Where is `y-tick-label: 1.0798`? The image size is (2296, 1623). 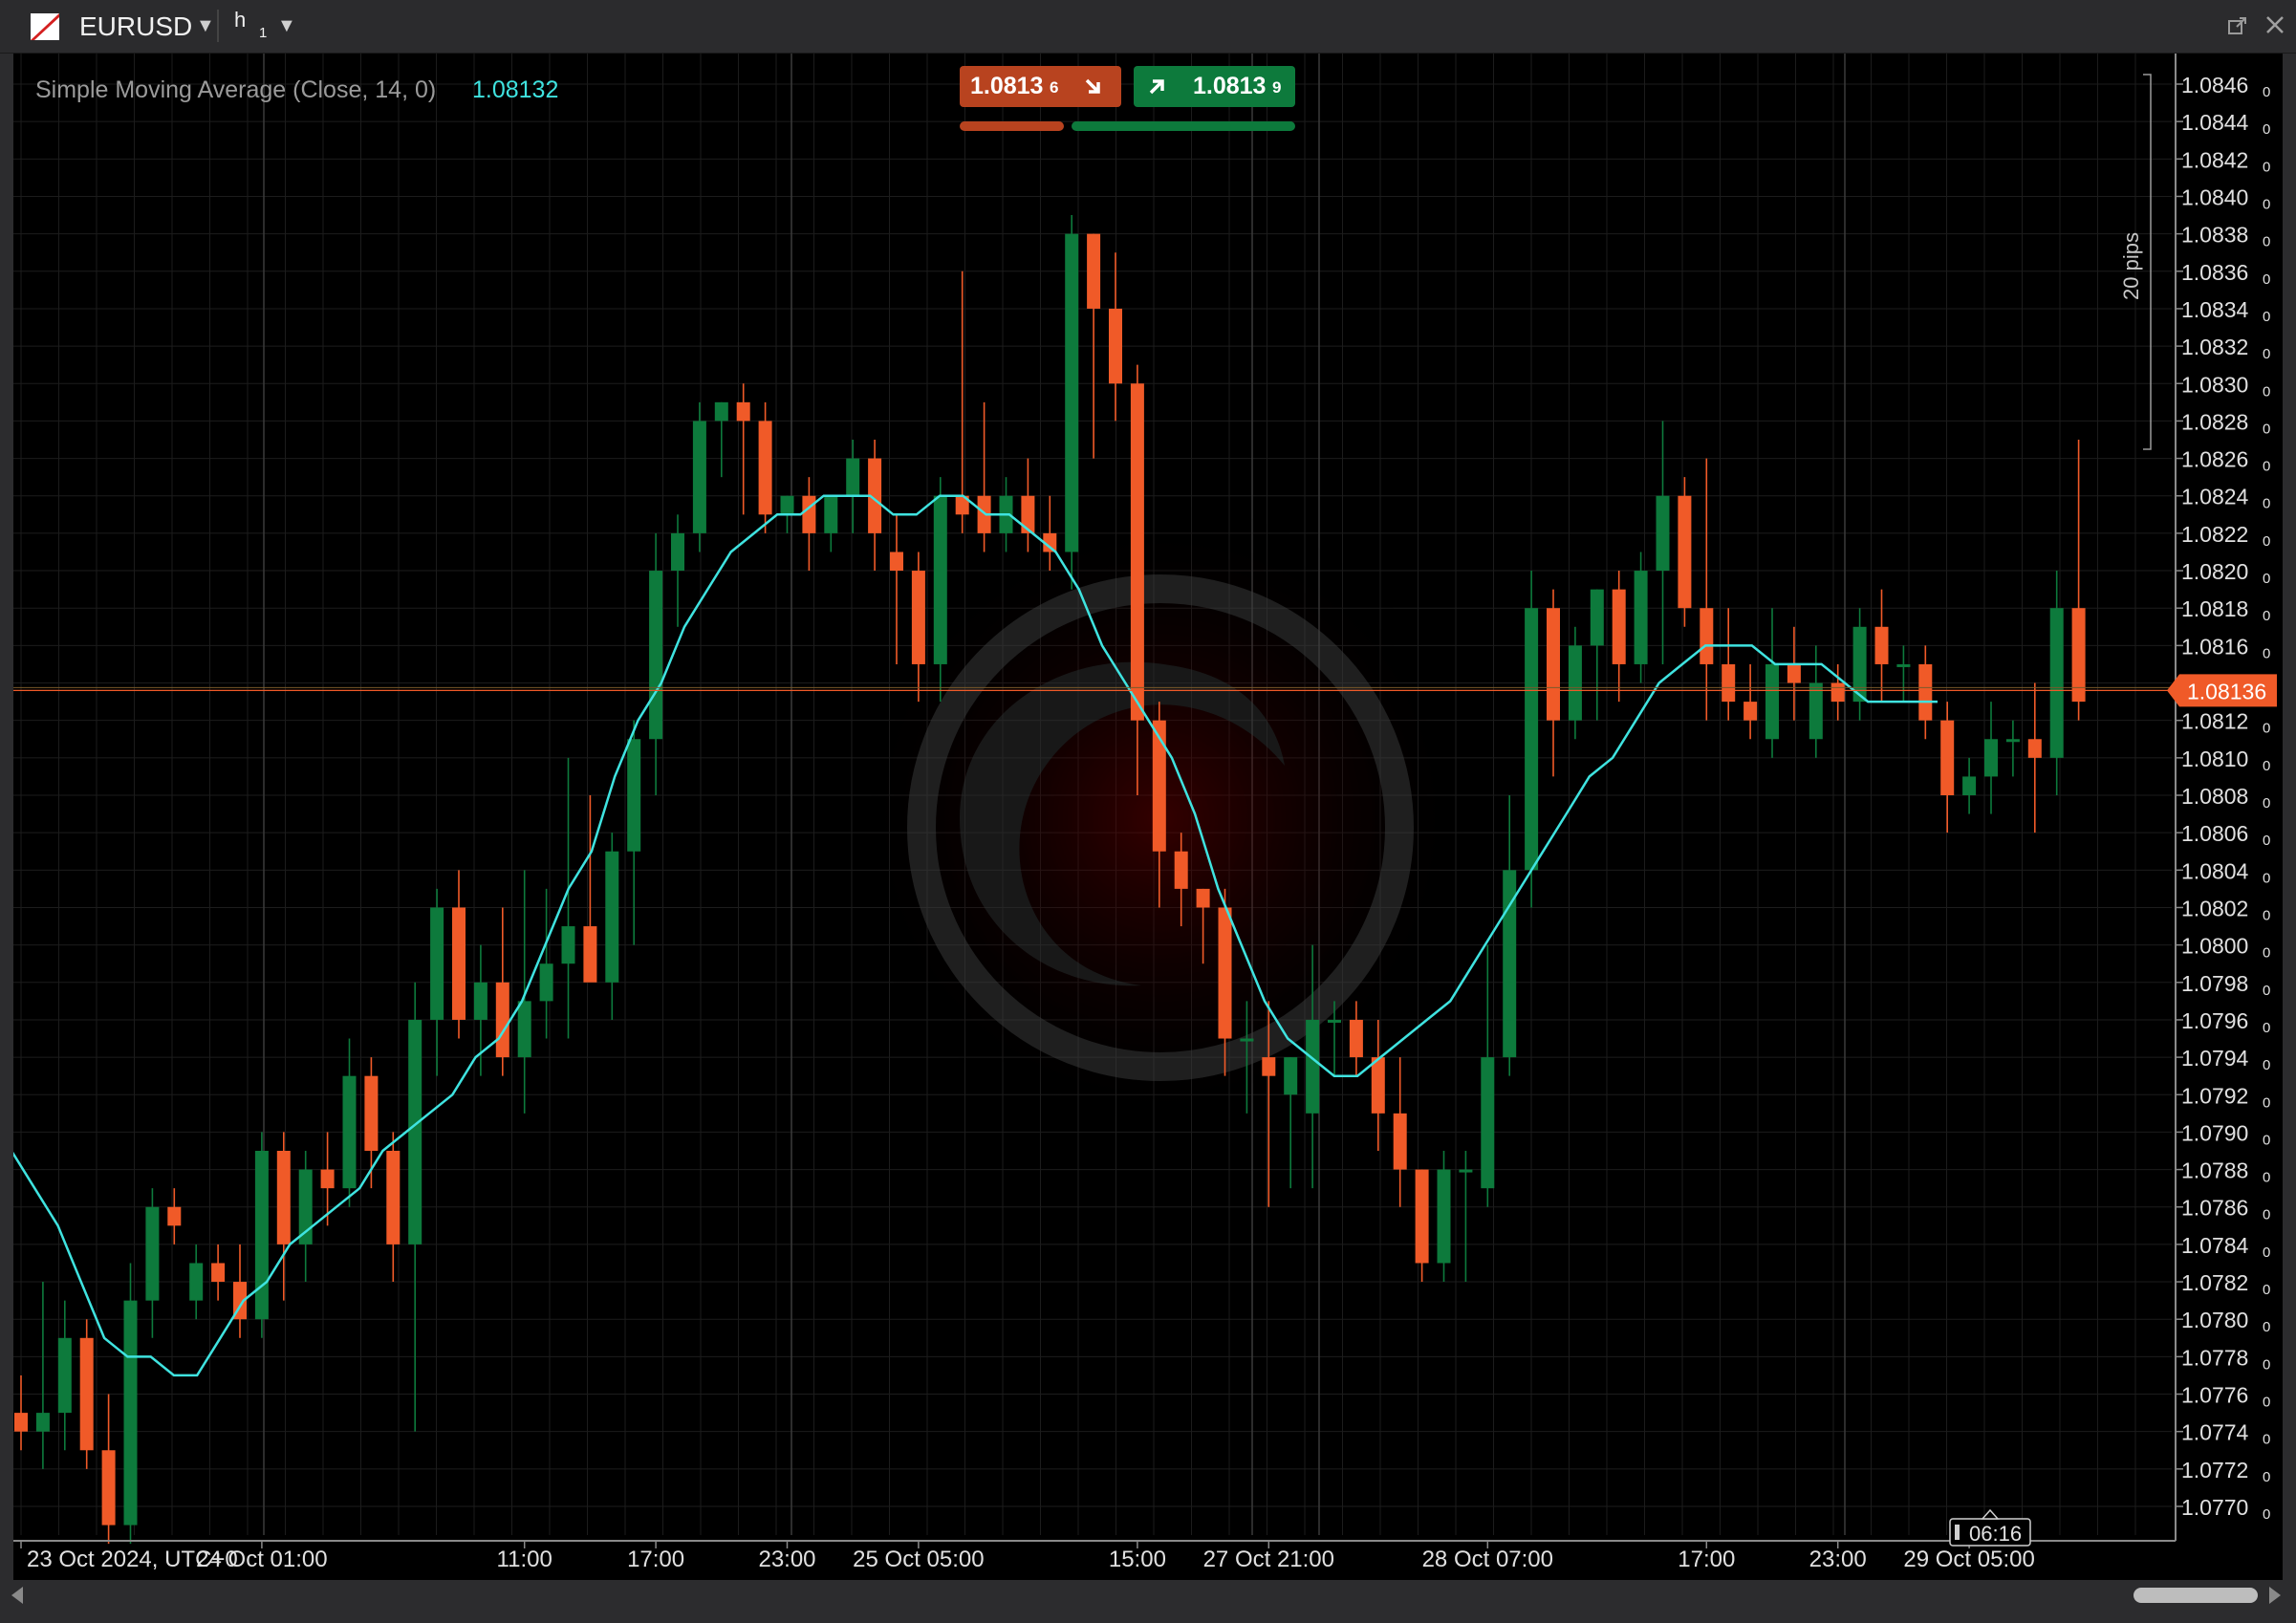
y-tick-label: 1.0798 is located at coordinates (2214, 983).